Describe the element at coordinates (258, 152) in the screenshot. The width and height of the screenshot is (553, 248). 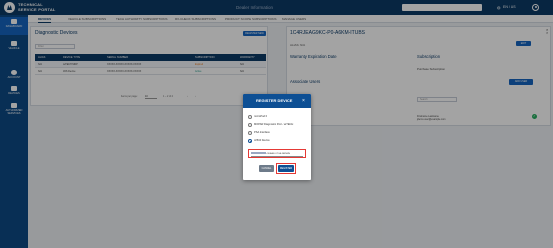
I see `redacted-serial-prefix` at that location.